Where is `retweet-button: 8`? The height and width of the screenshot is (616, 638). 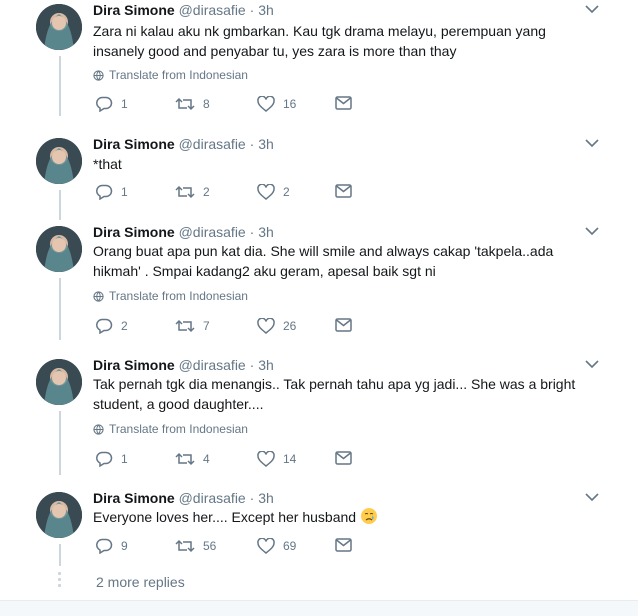
retweet-button: 8 is located at coordinates (192, 104).